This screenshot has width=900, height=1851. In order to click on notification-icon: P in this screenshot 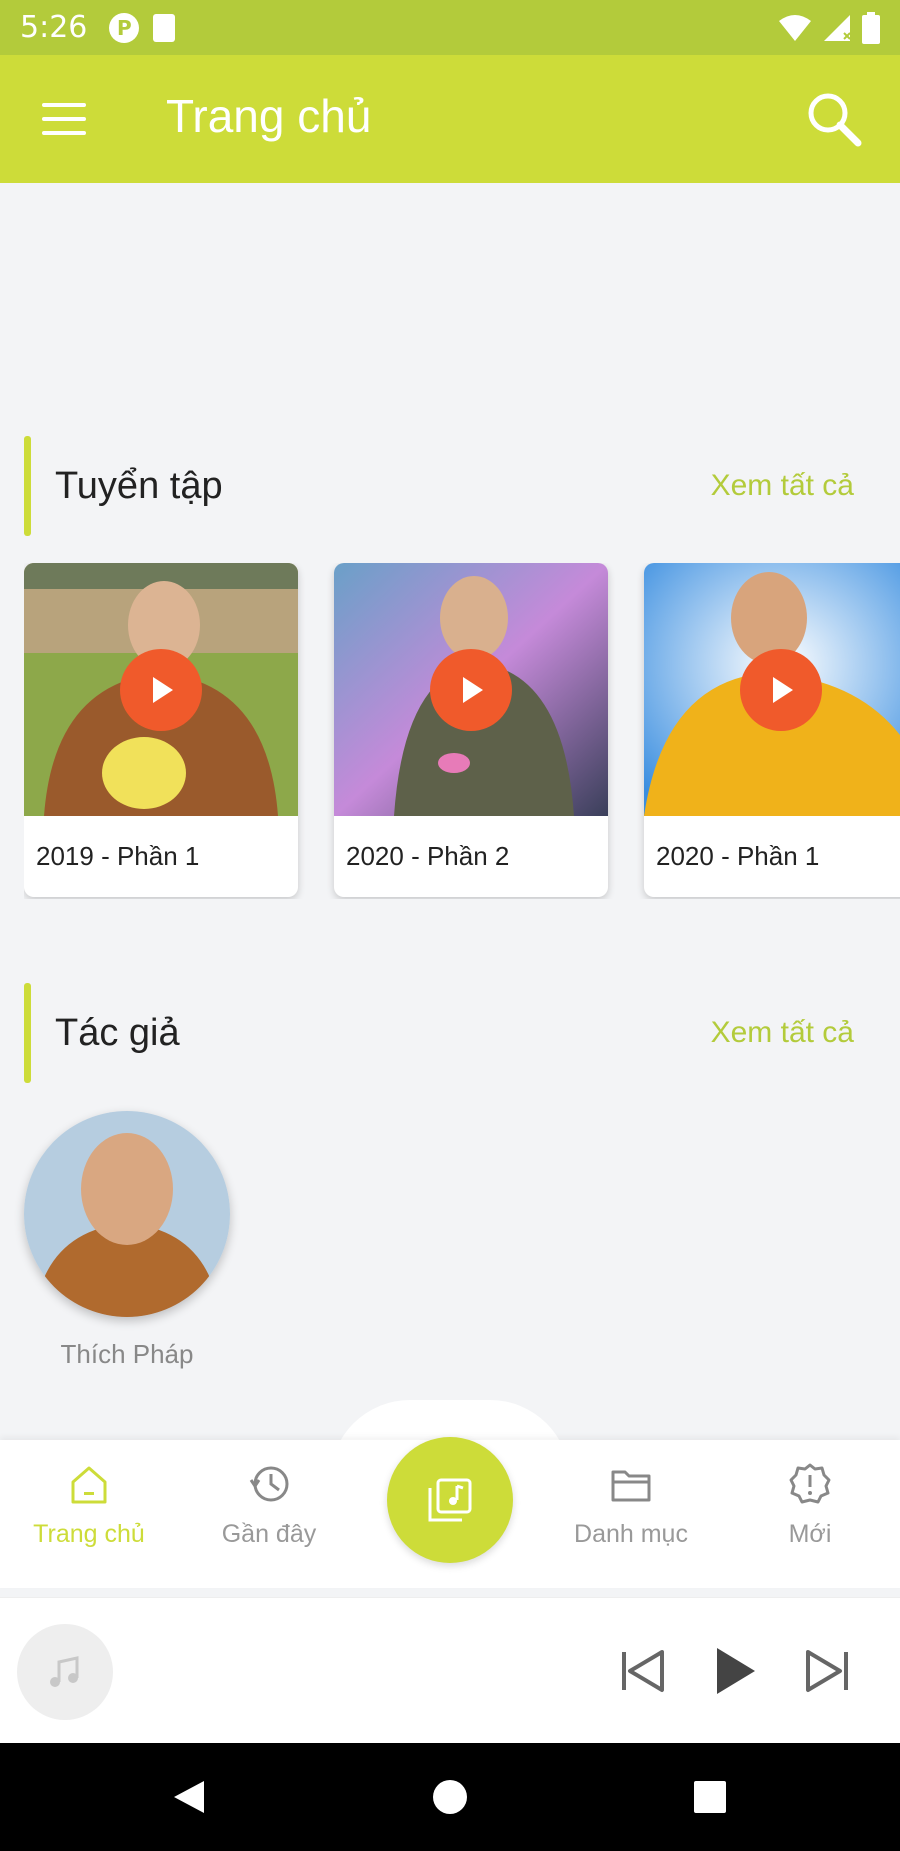, I will do `click(124, 27)`.